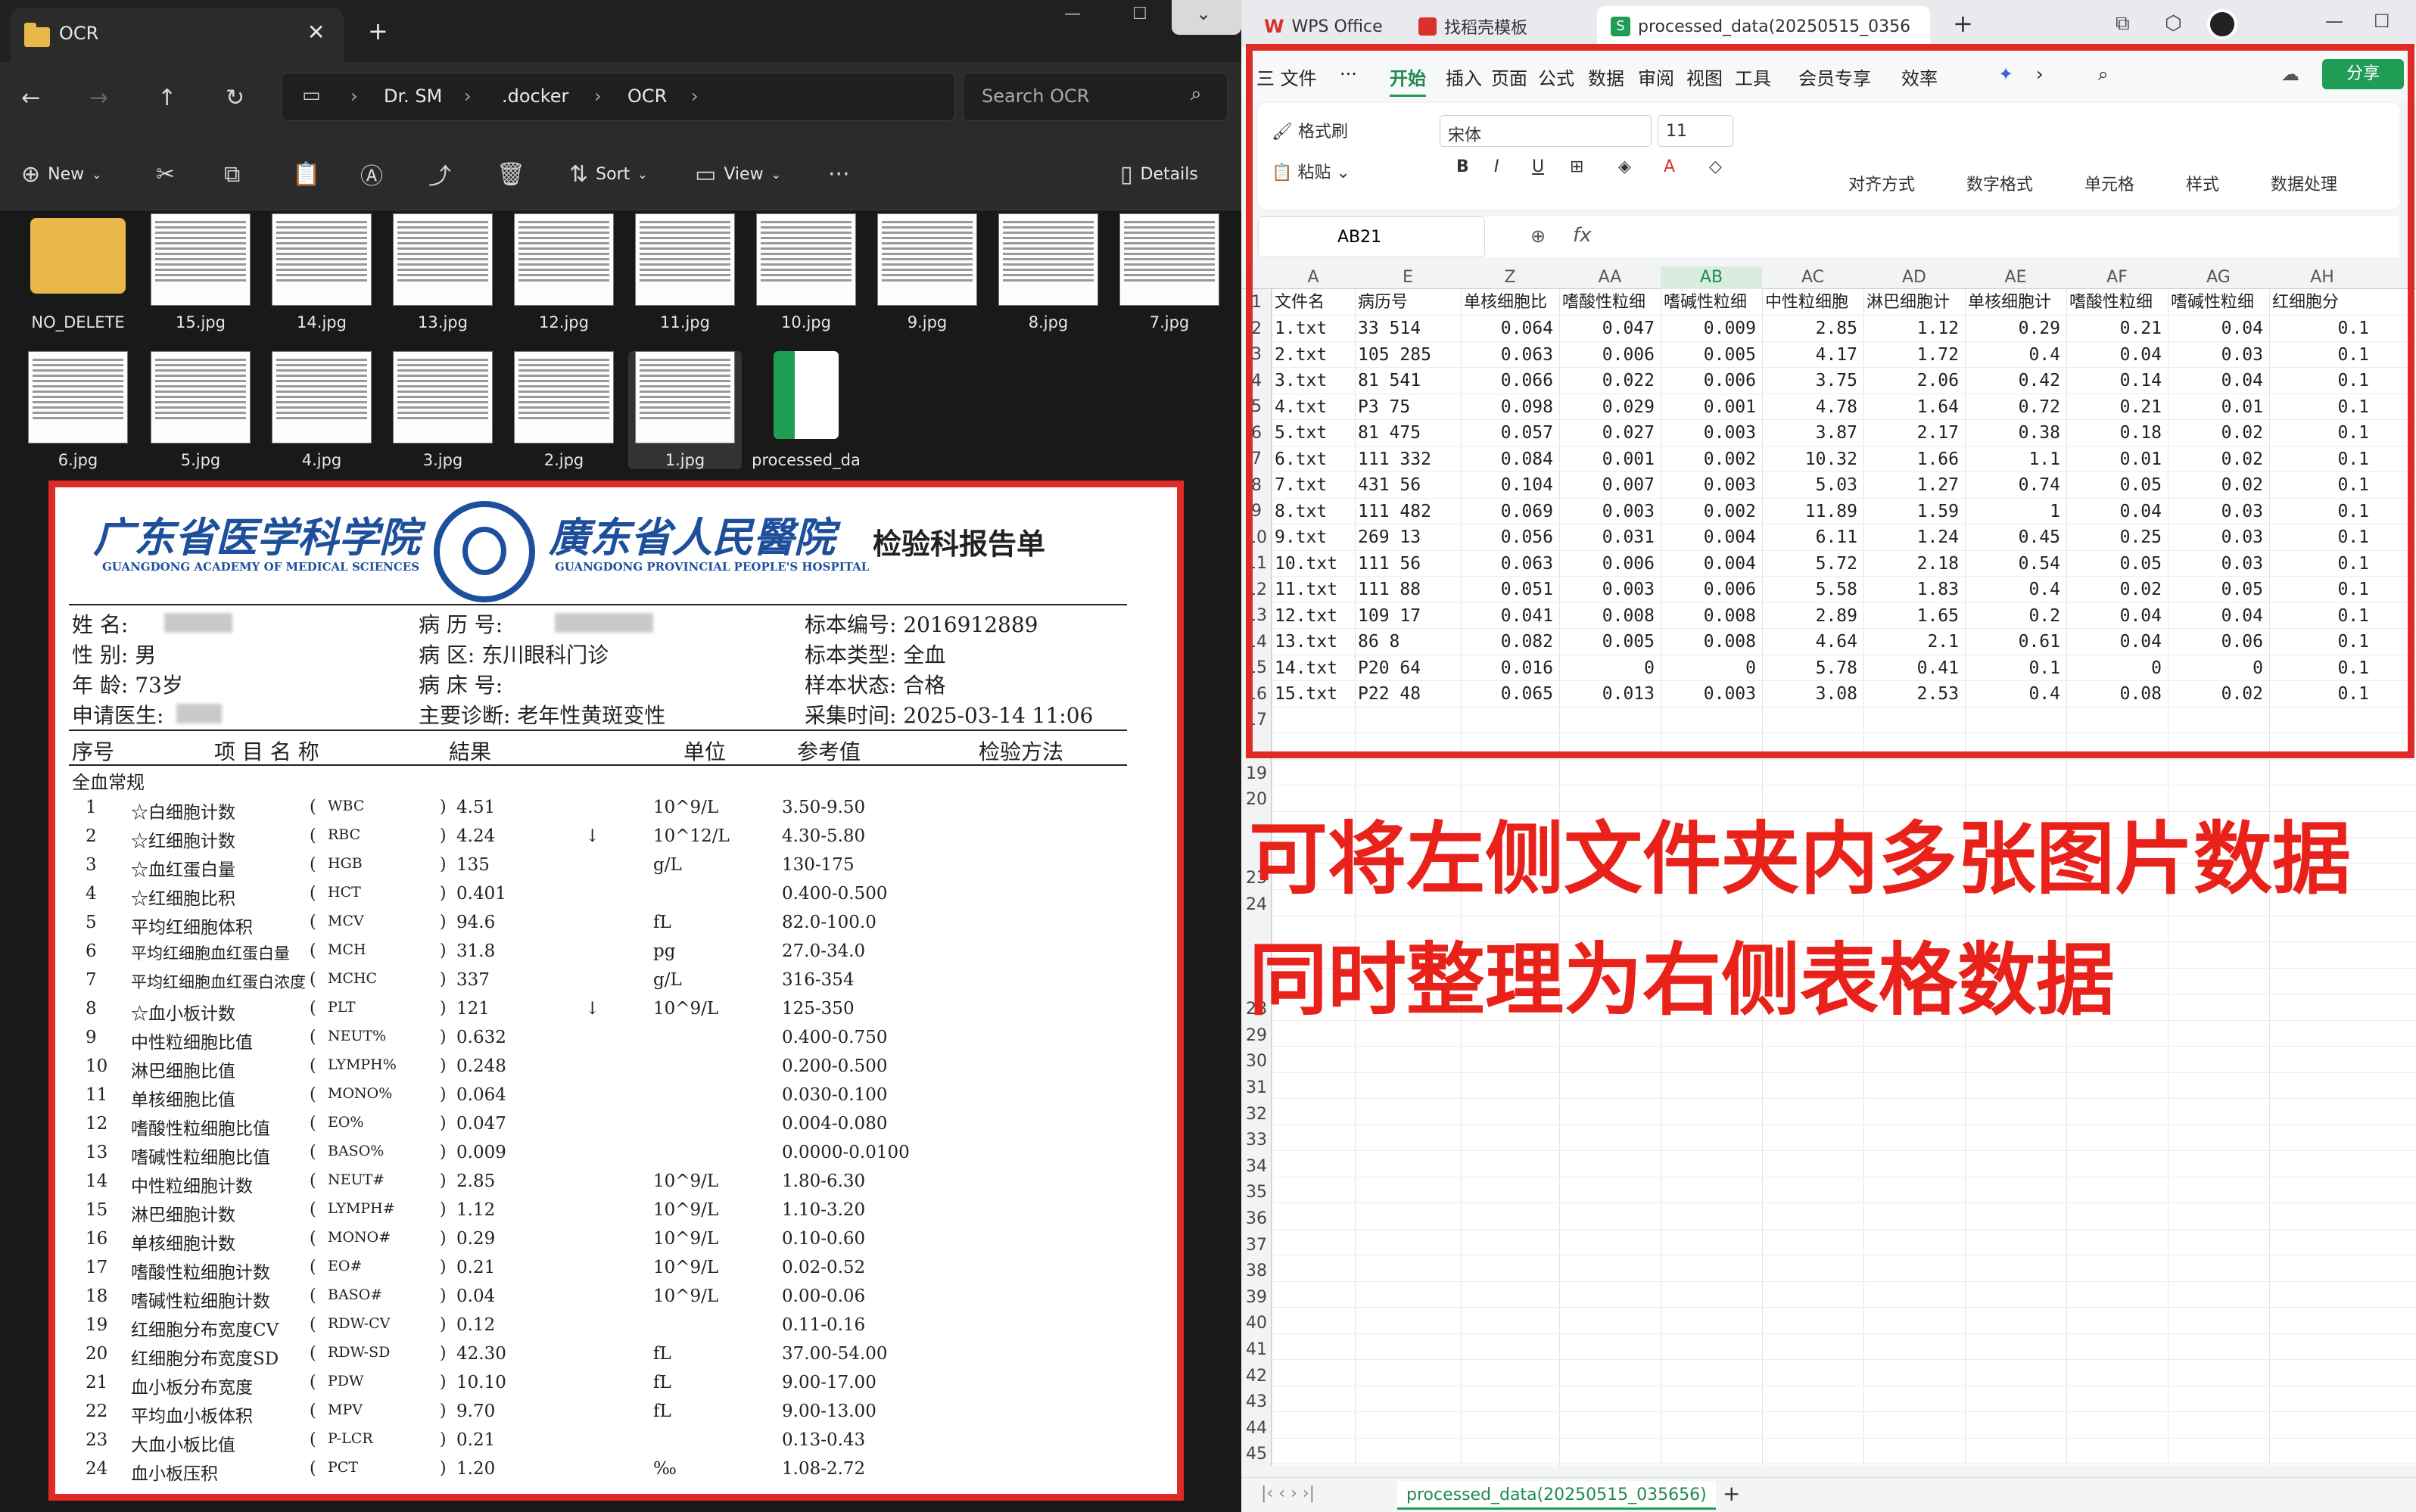 This screenshot has width=2416, height=1512. What do you see at coordinates (1256, 1428) in the screenshot?
I see `row-number: 44` at bounding box center [1256, 1428].